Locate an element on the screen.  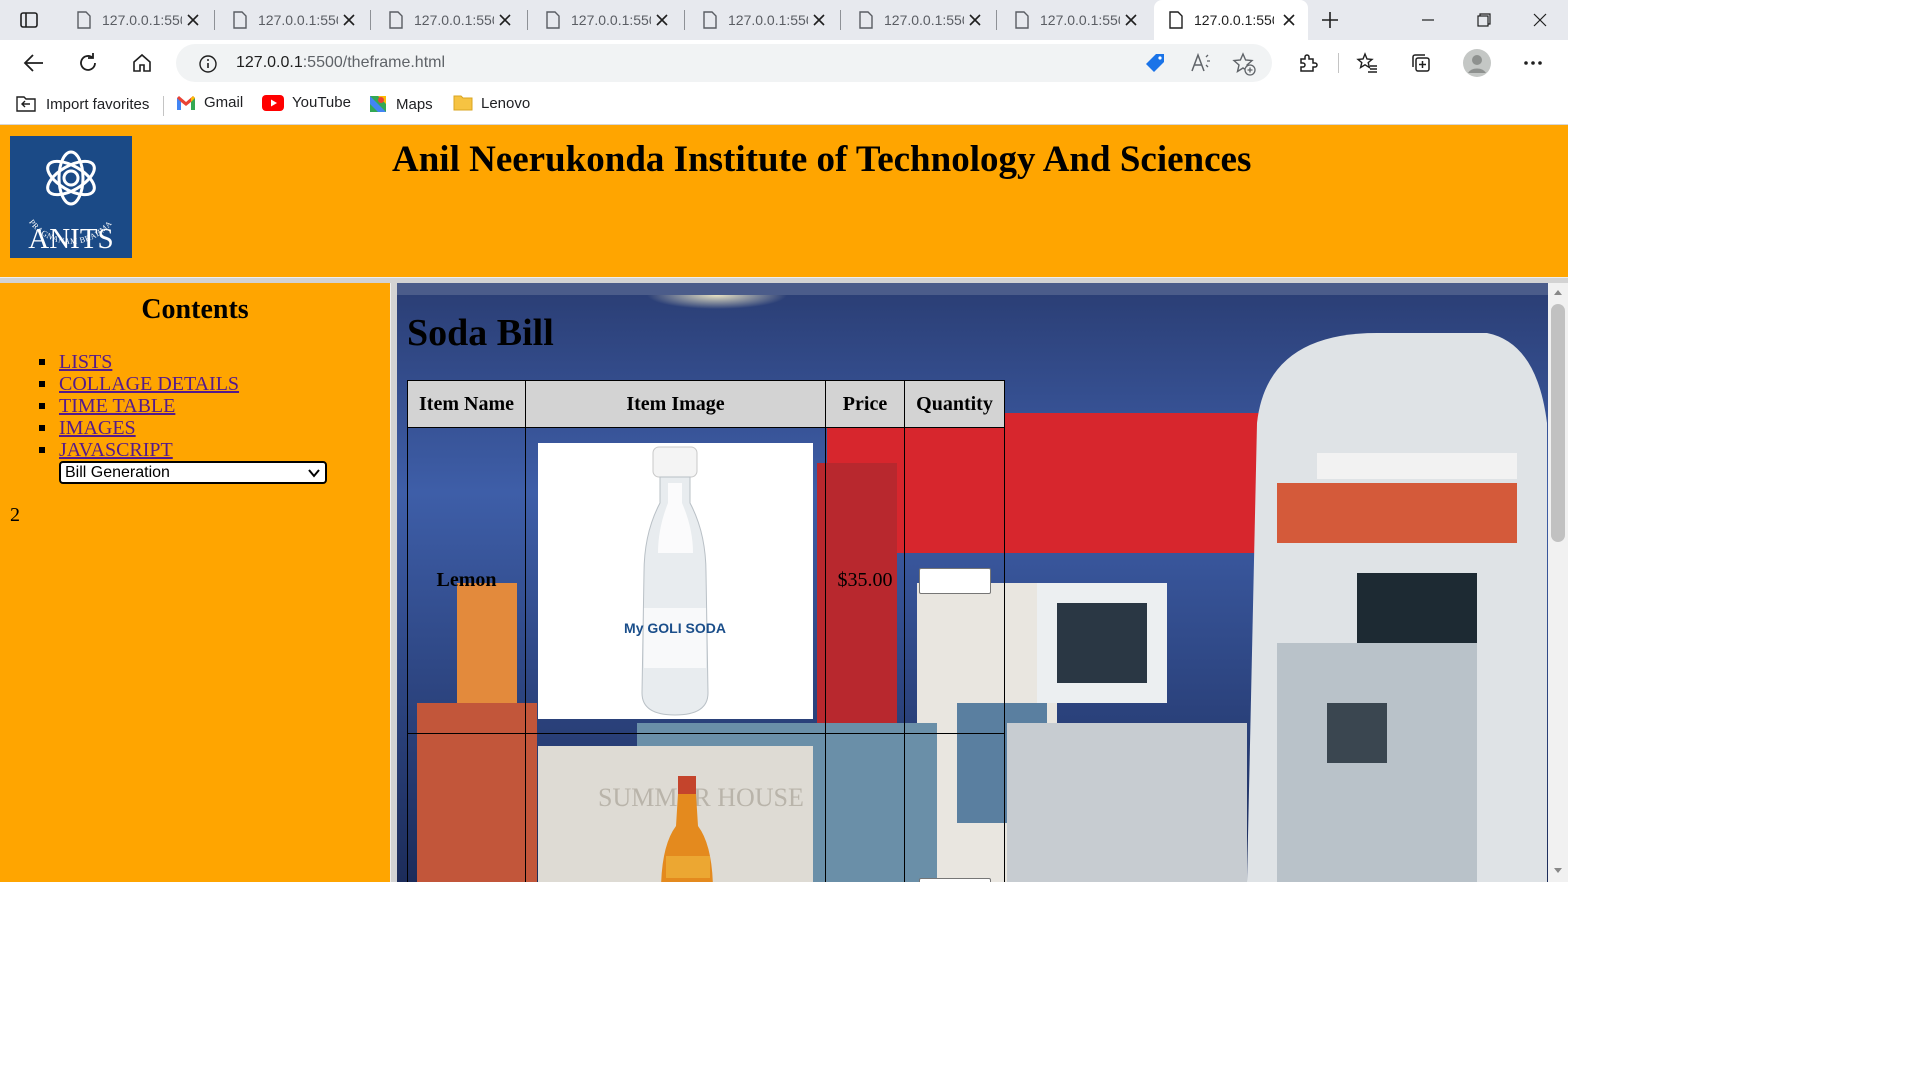
folder-icon is located at coordinates (463, 103).